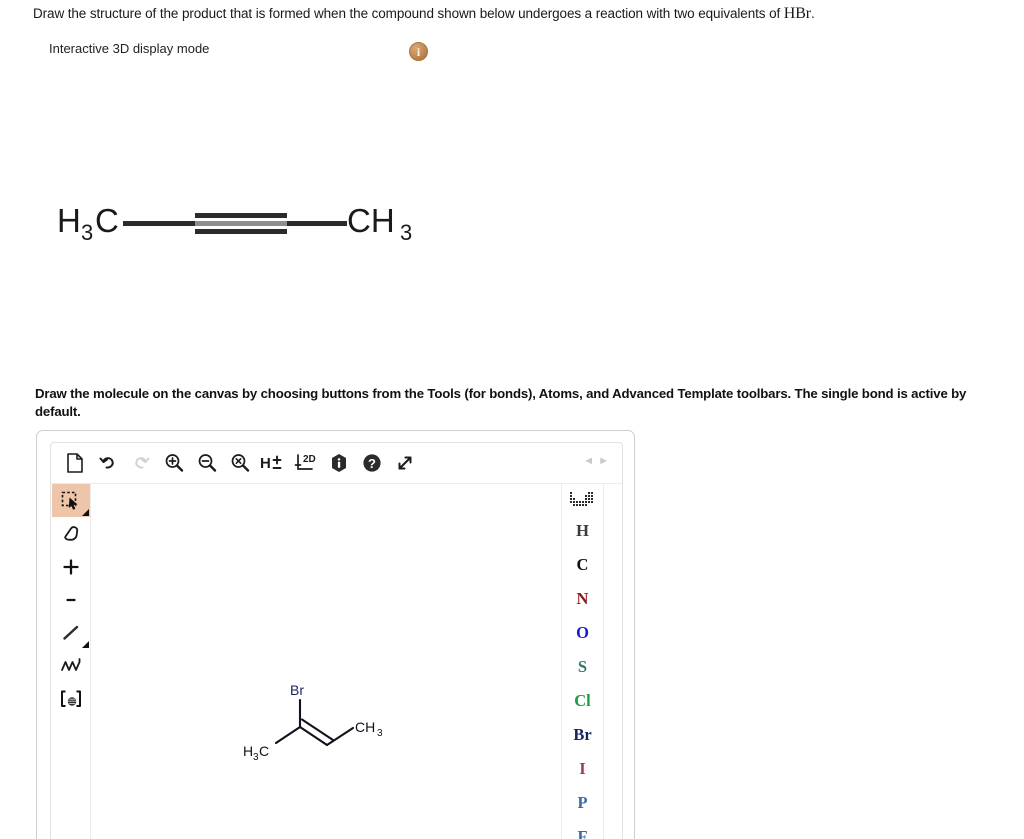 The height and width of the screenshot is (839, 1024). What do you see at coordinates (309, 459) in the screenshot?
I see `svg-text: 2D` at bounding box center [309, 459].